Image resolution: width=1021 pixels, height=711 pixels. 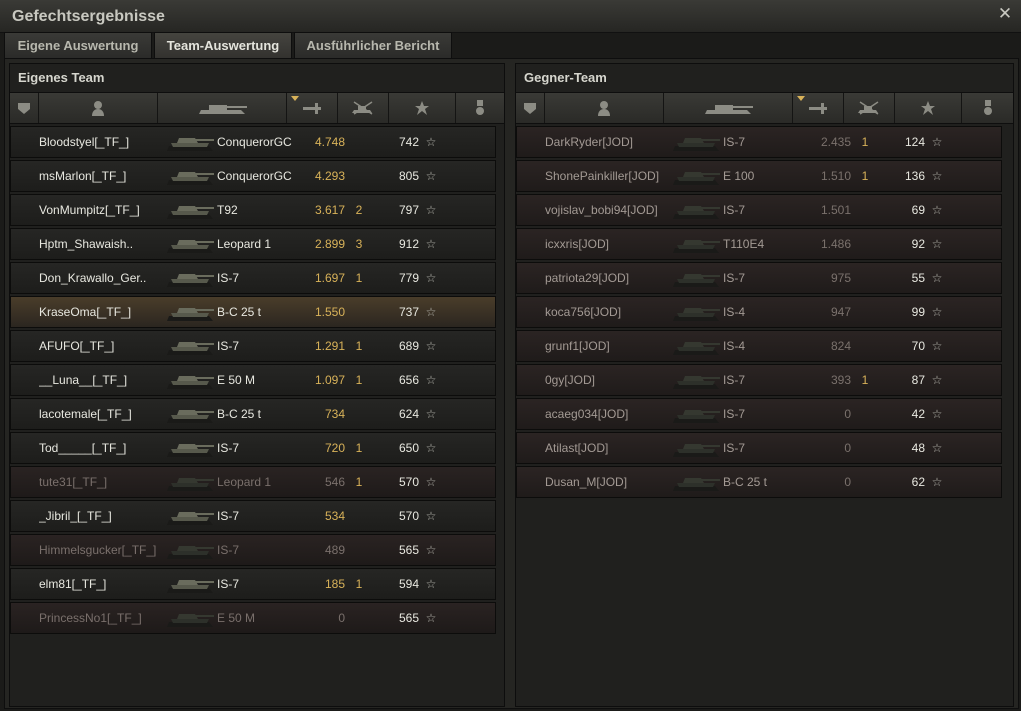 What do you see at coordinates (583, 312) in the screenshot?
I see `player-name: koca756[JOD]` at bounding box center [583, 312].